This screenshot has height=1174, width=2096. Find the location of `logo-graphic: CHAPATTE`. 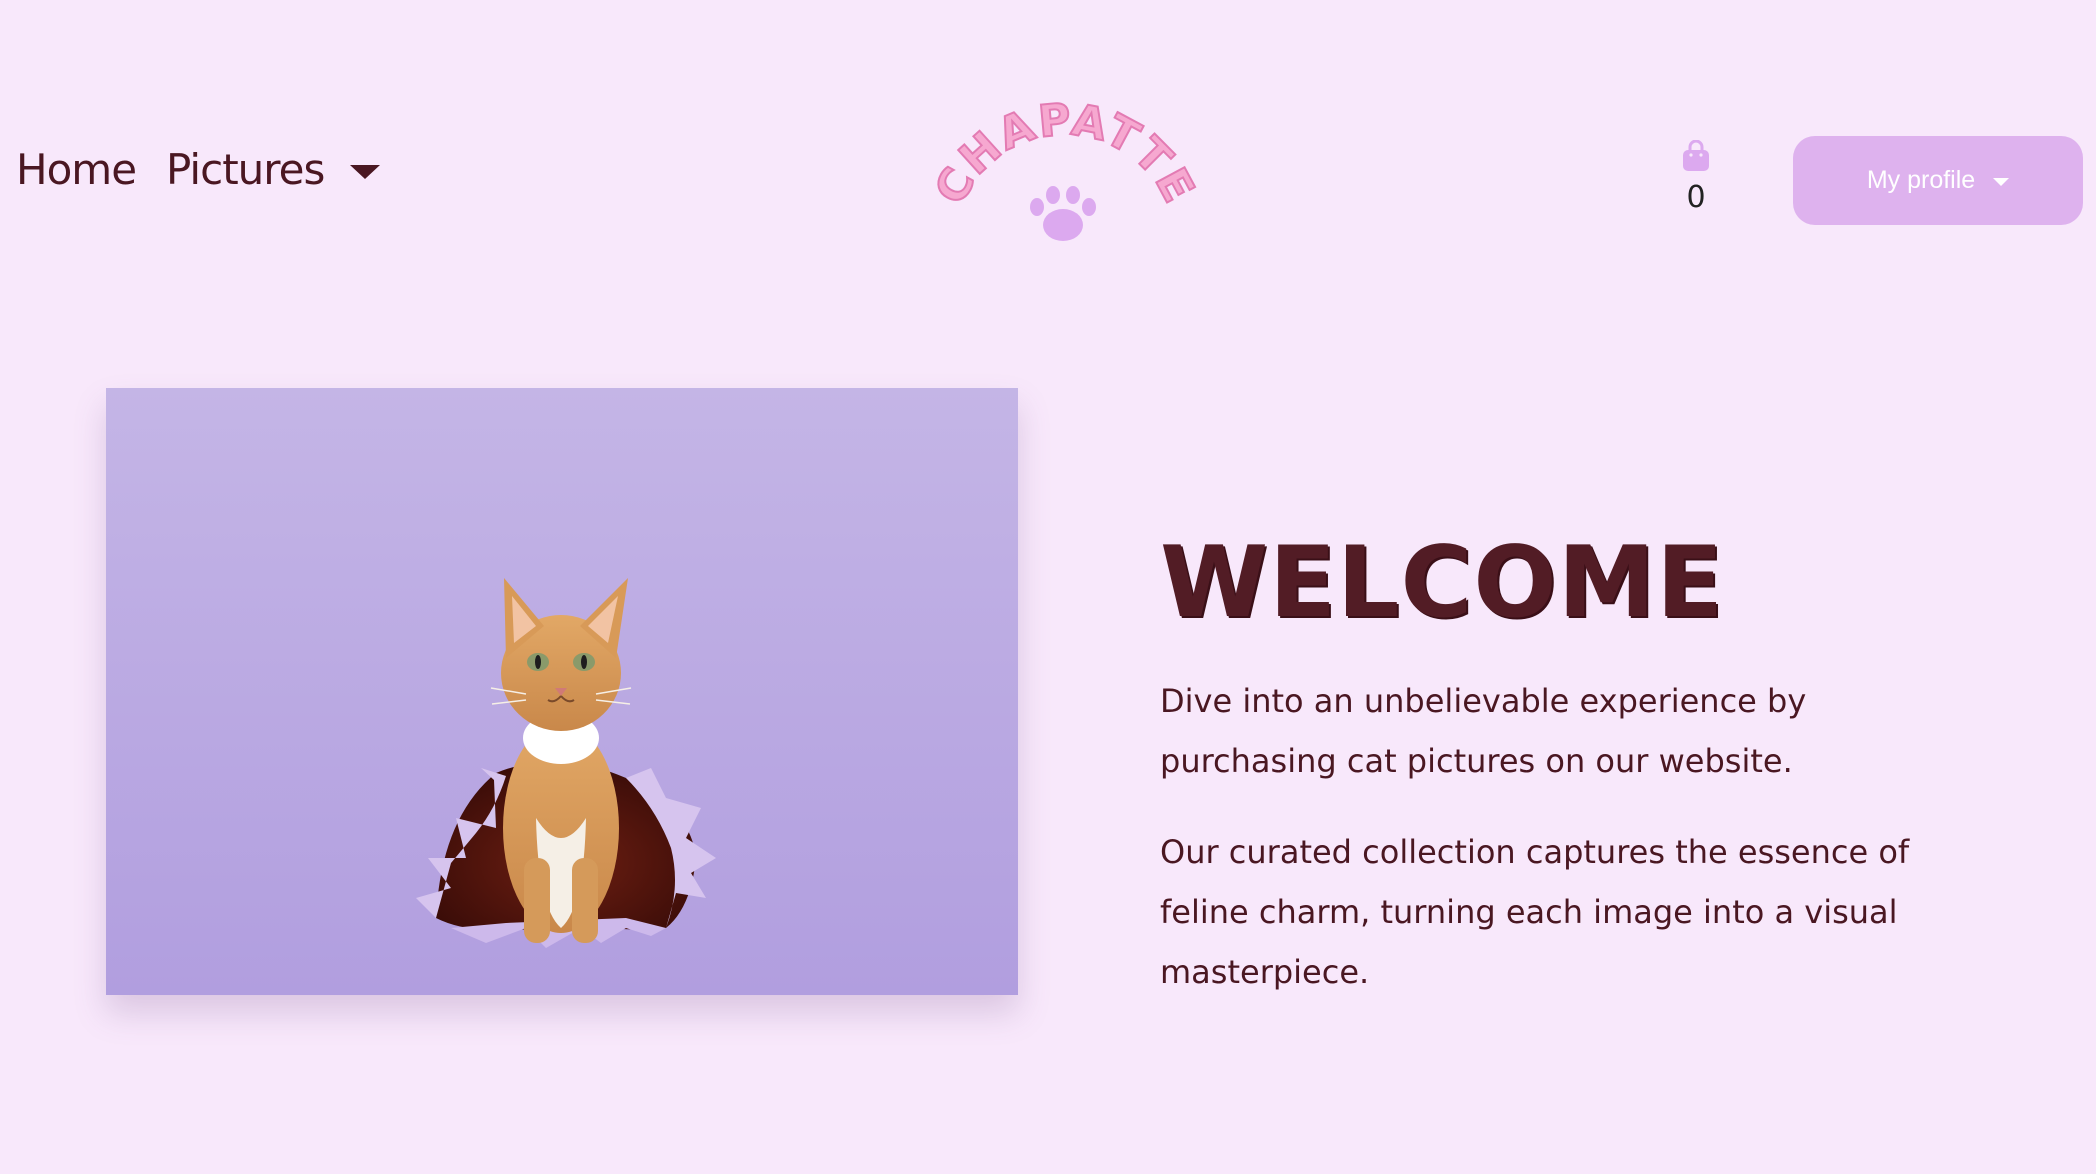

logo-graphic: CHAPATTE is located at coordinates (1064, 167).